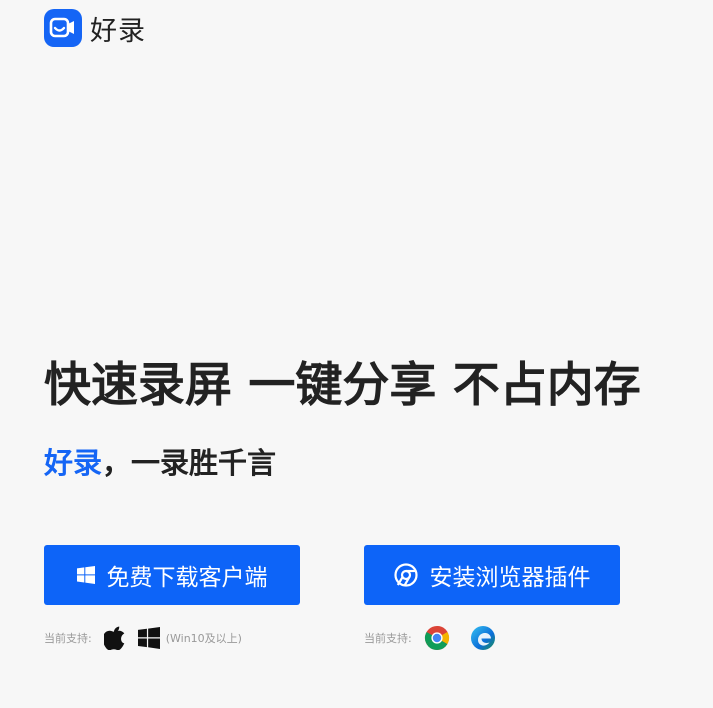 This screenshot has height=708, width=713. What do you see at coordinates (187, 578) in the screenshot?
I see `download-client-label: 免费下载客户端` at bounding box center [187, 578].